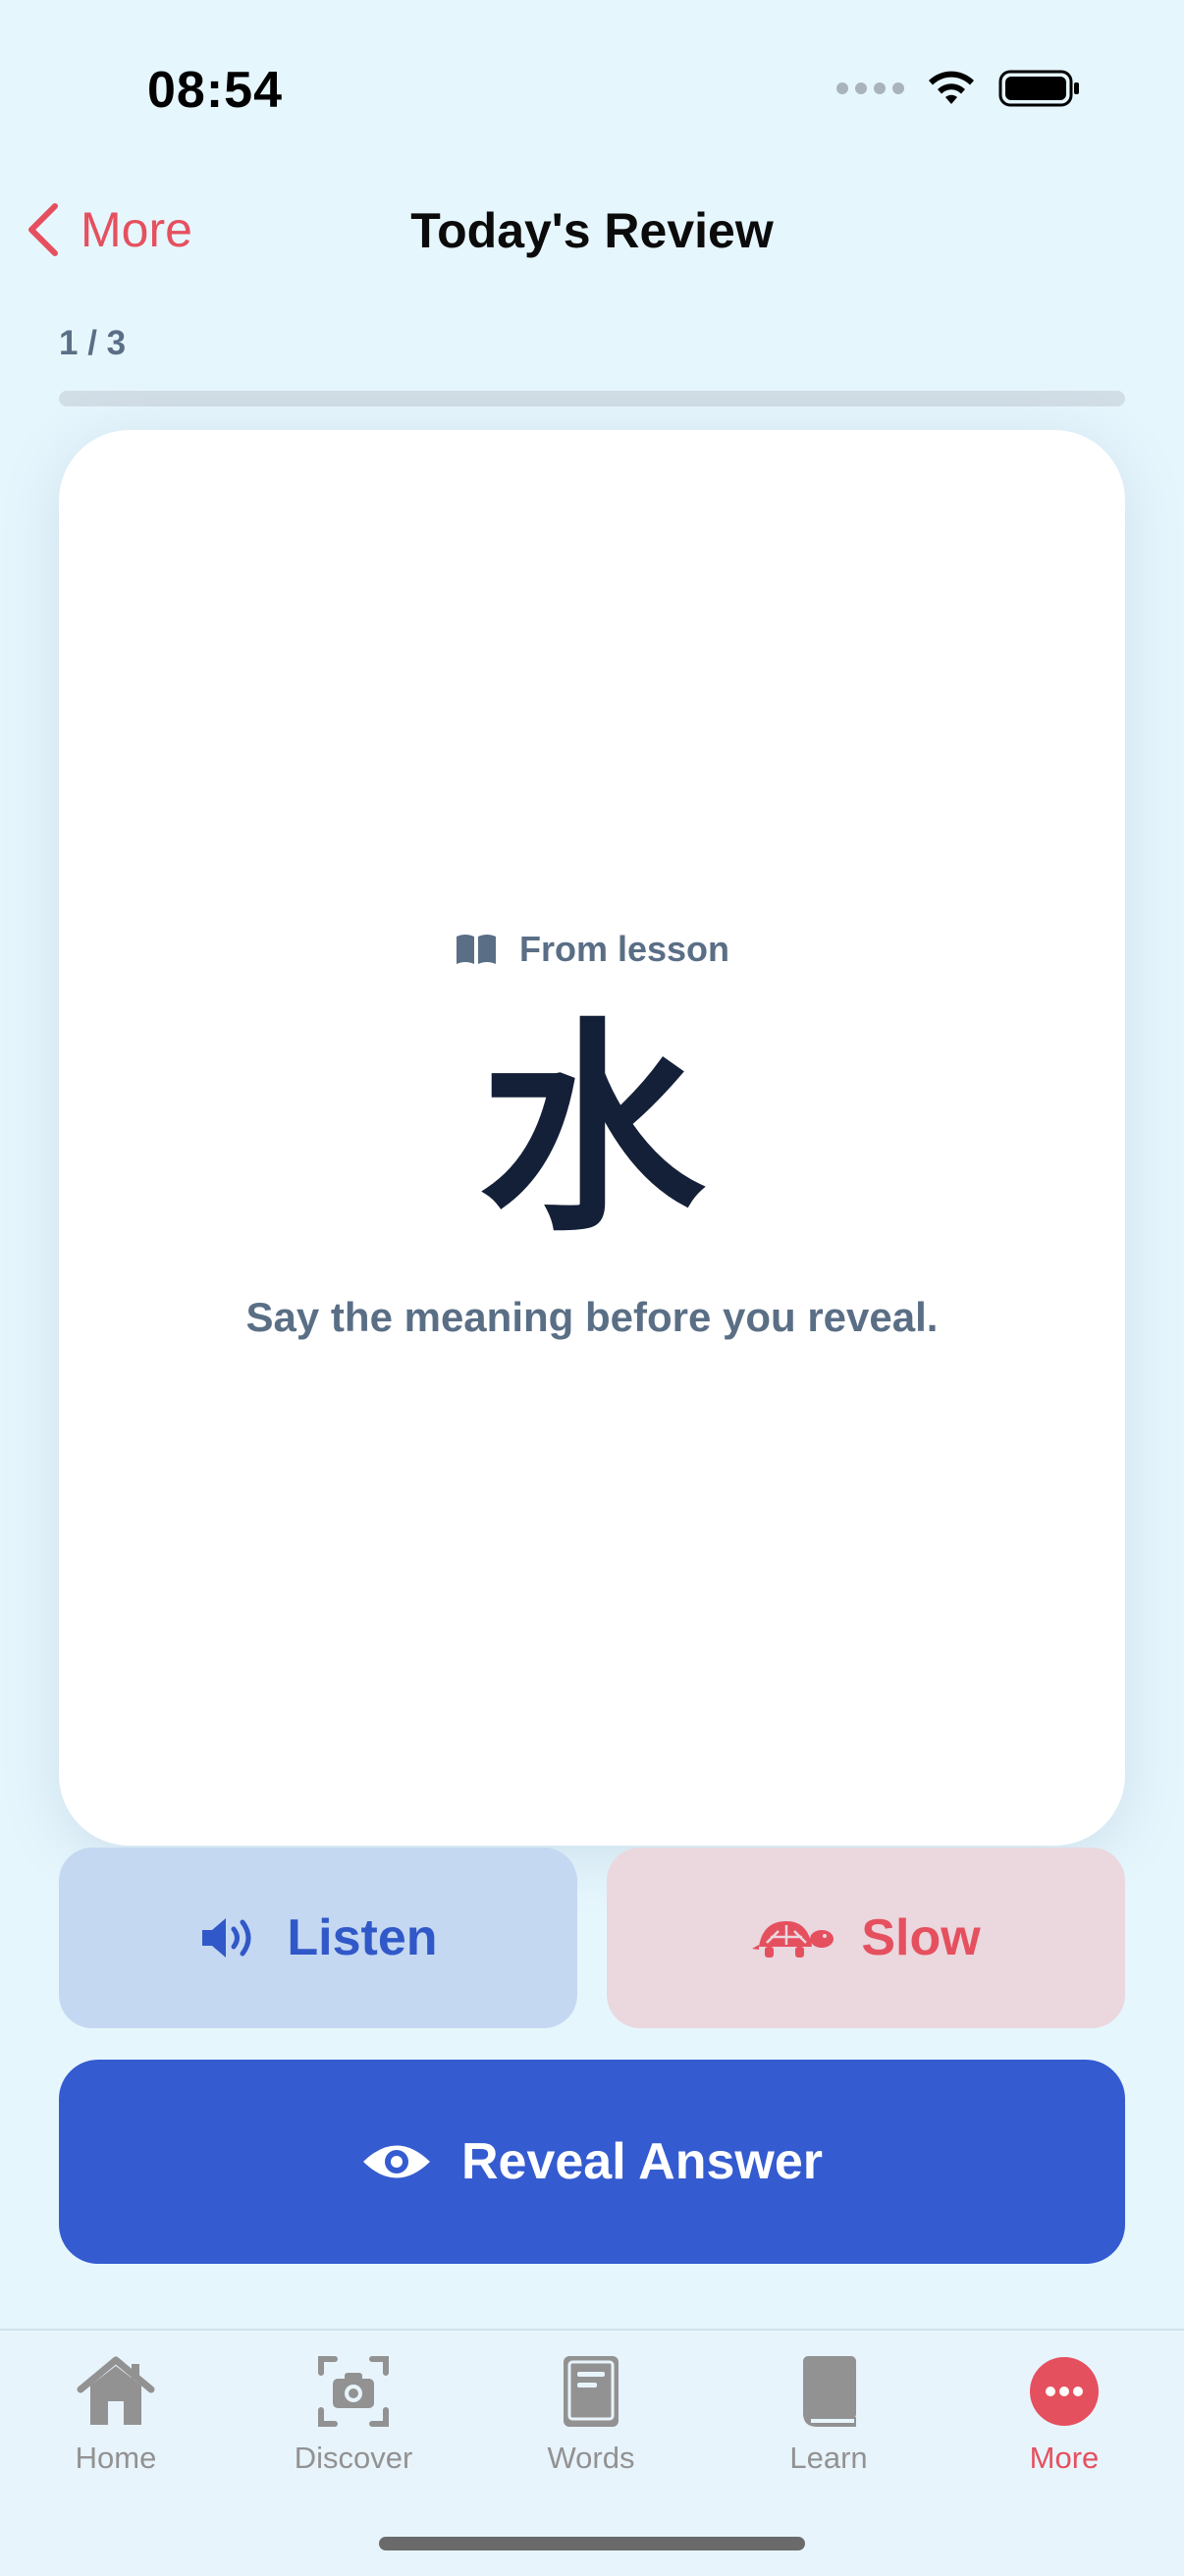 This screenshot has height=2576, width=1184. I want to click on learn-book-icon, so click(829, 2391).